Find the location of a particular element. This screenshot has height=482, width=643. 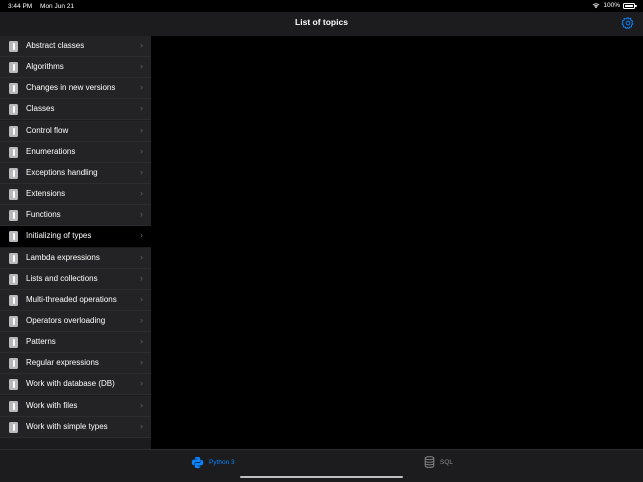

list-item: Lambda expressions › is located at coordinates (75, 258).